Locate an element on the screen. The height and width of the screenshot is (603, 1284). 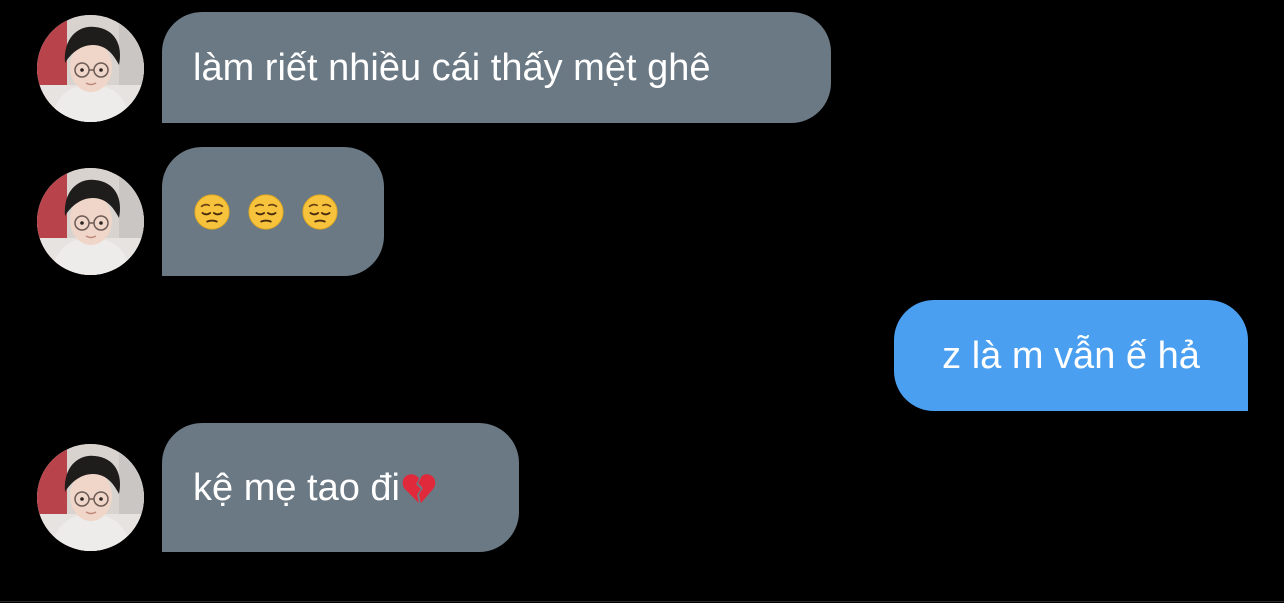
incoming-message-bubble: kệ mẹ tao đi is located at coordinates (340, 487).